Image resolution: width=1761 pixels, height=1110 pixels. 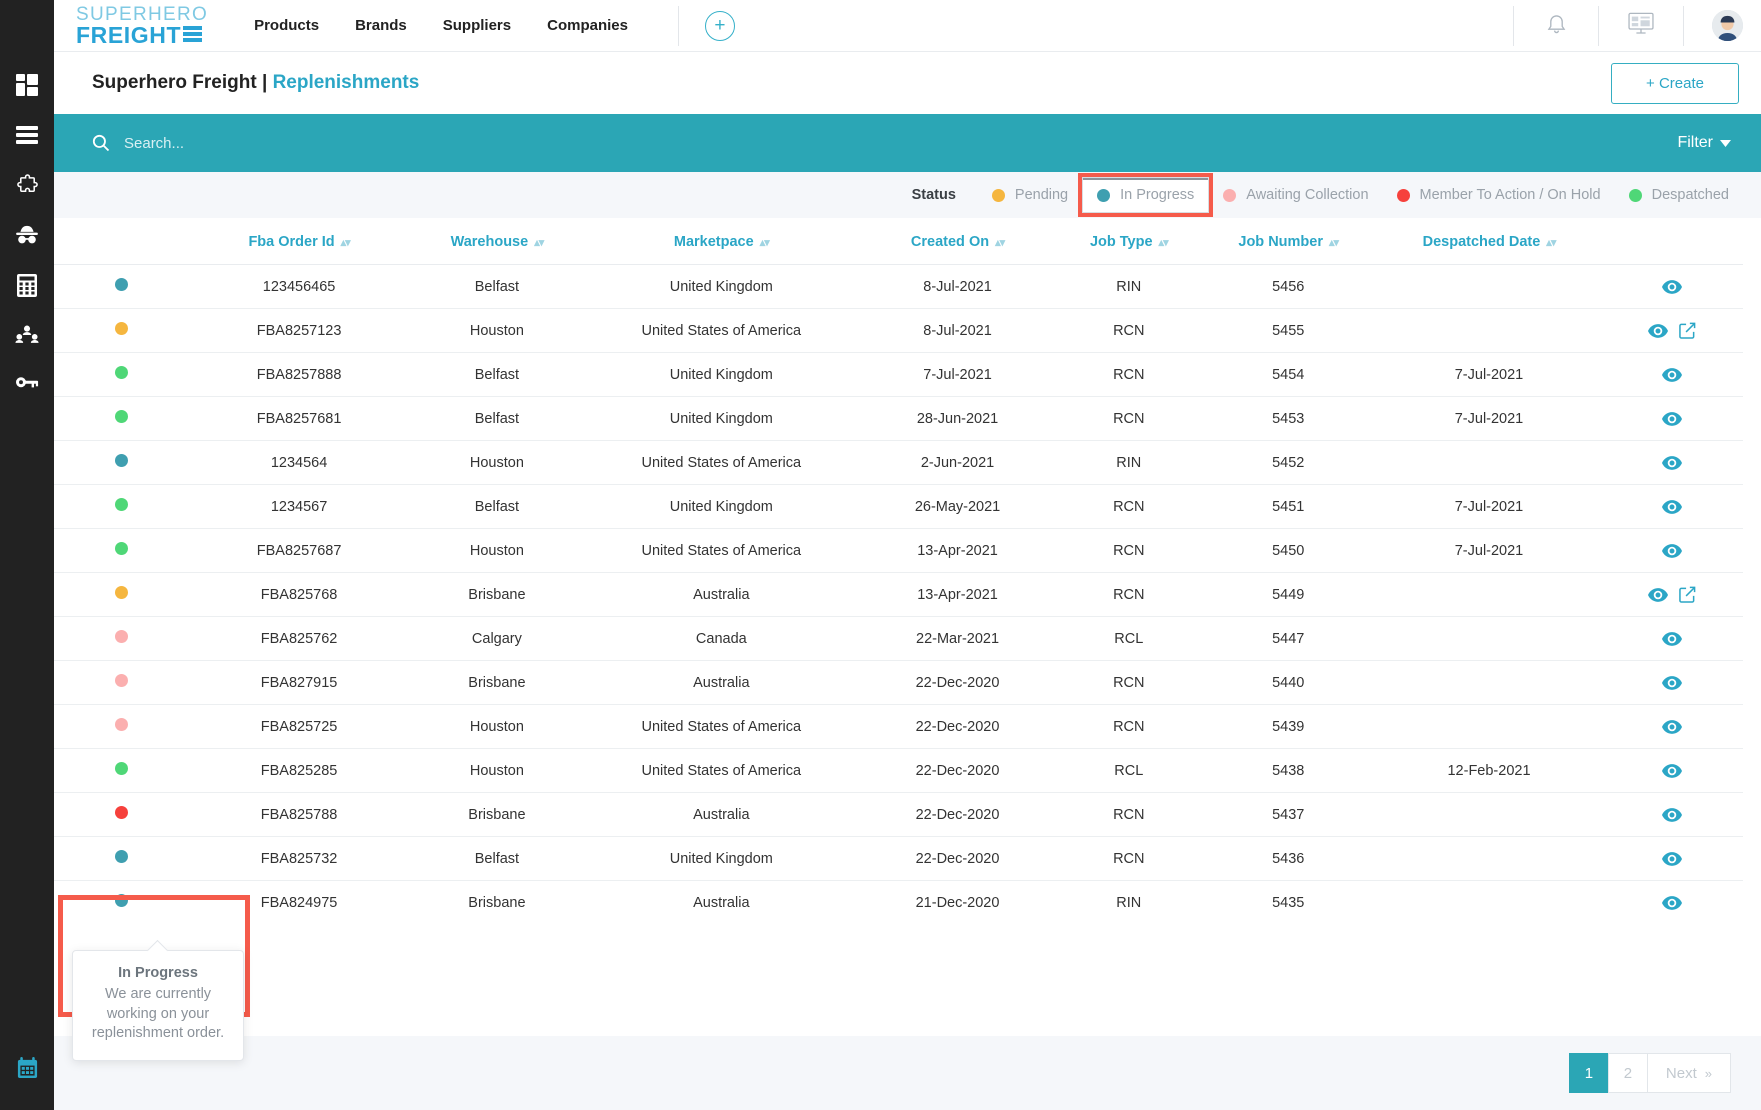 What do you see at coordinates (678, 25) in the screenshot?
I see `nav-divider` at bounding box center [678, 25].